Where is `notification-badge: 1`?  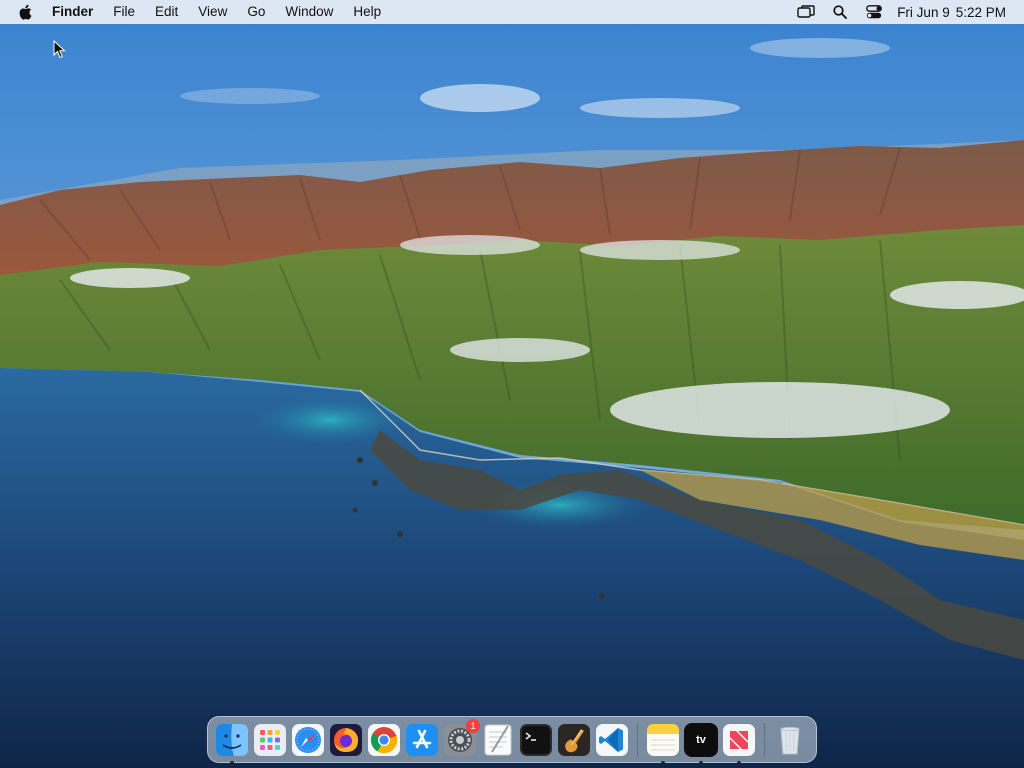
notification-badge: 1 is located at coordinates (473, 725).